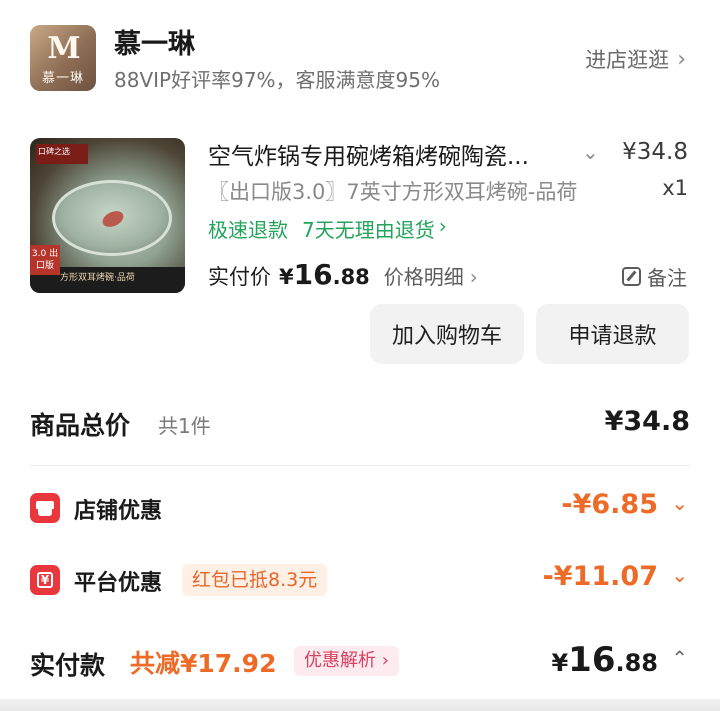 The width and height of the screenshot is (720, 711). Describe the element at coordinates (154, 41) in the screenshot. I see `store-name: 慕一琳` at that location.